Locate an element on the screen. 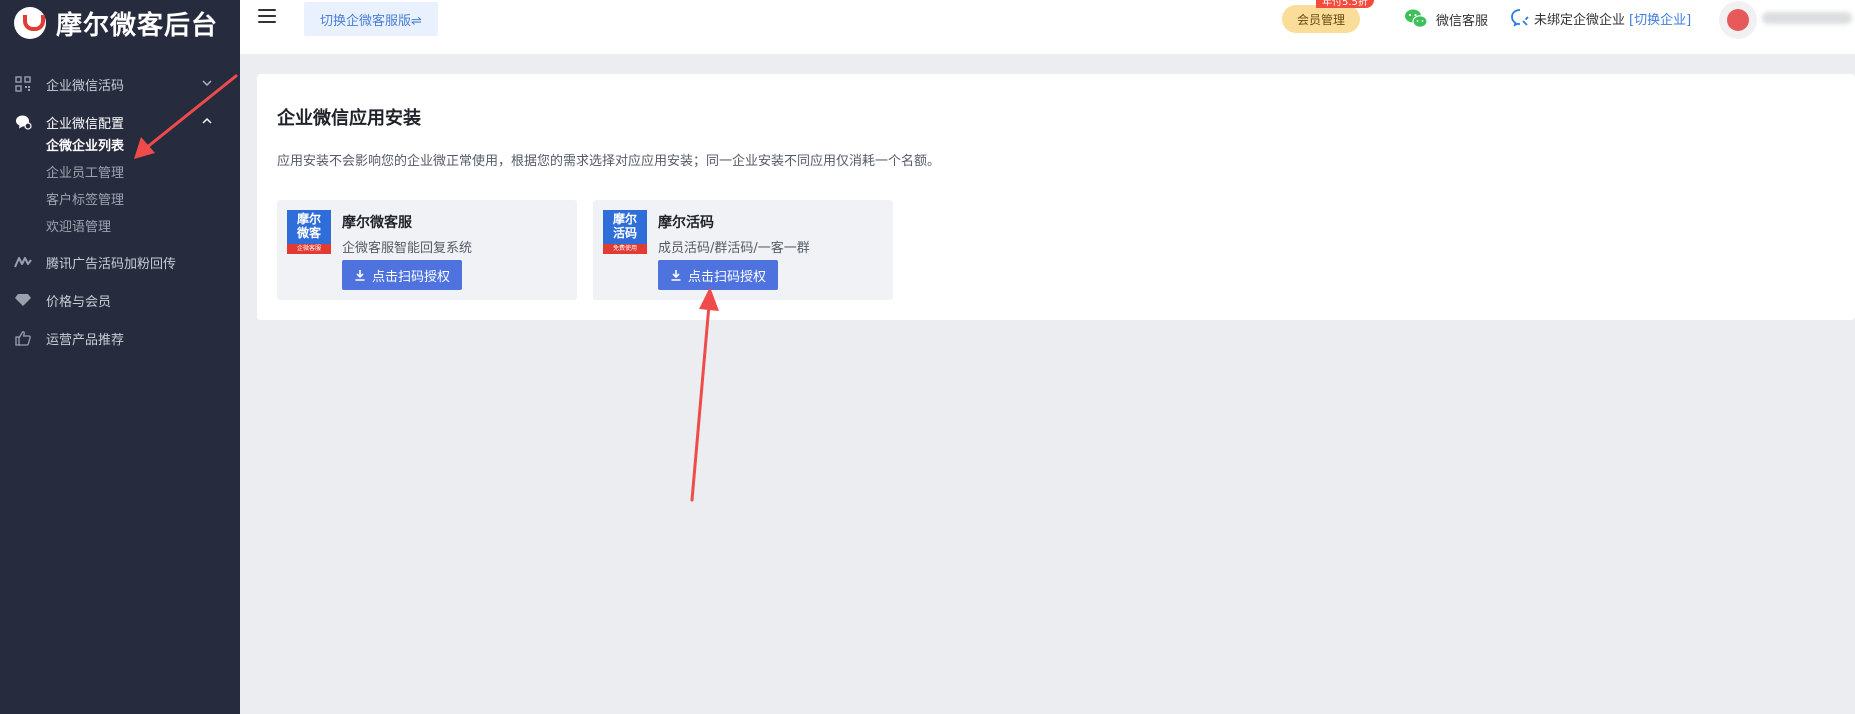 The height and width of the screenshot is (714, 1855). sidebar-item-pricing: 价格与会员 is located at coordinates (120, 300).